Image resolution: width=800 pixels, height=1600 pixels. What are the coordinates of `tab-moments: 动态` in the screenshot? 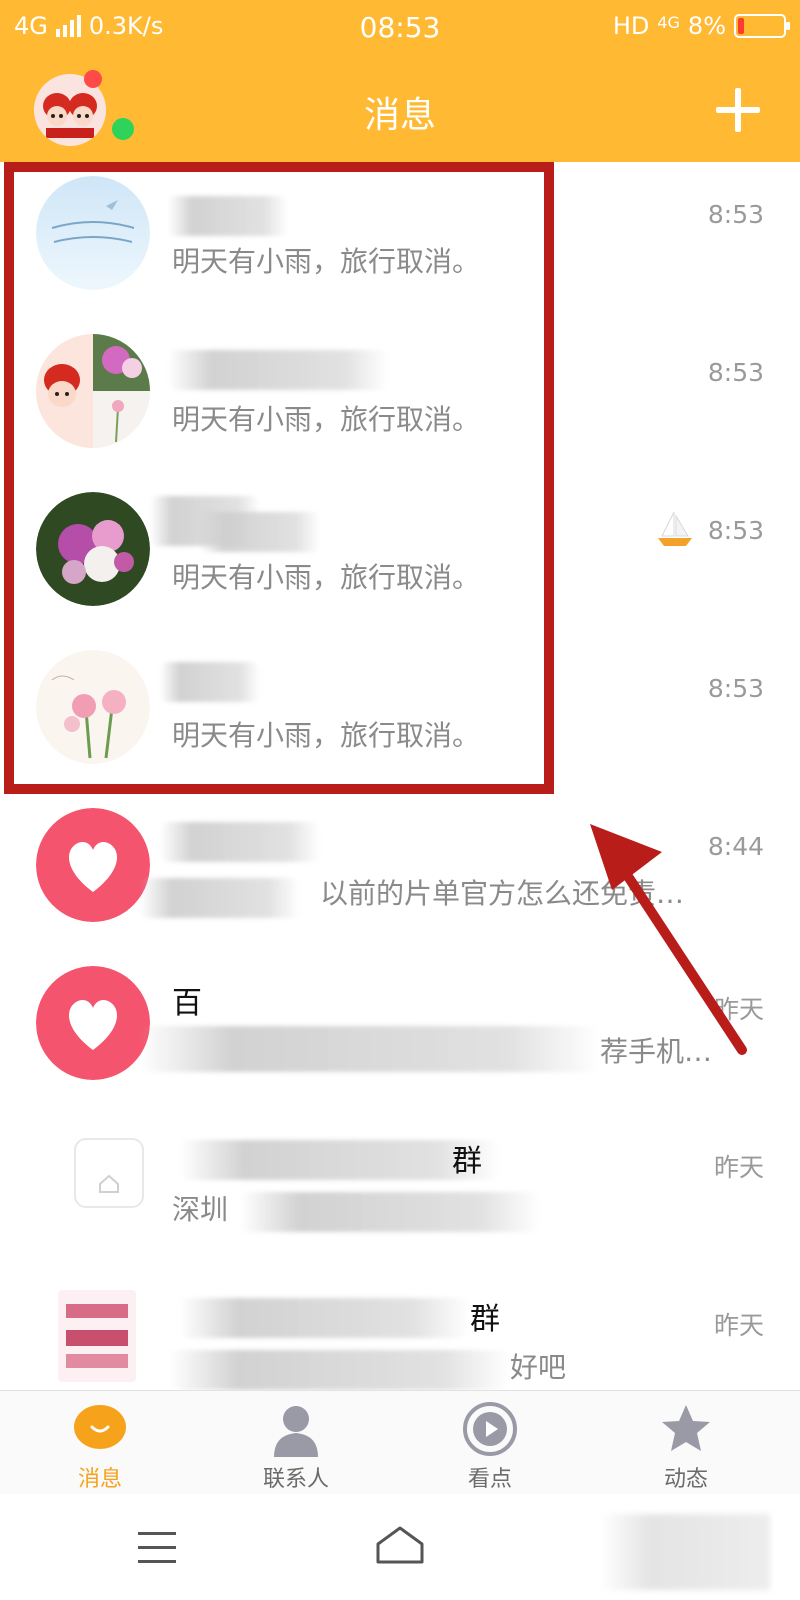 It's located at (686, 1446).